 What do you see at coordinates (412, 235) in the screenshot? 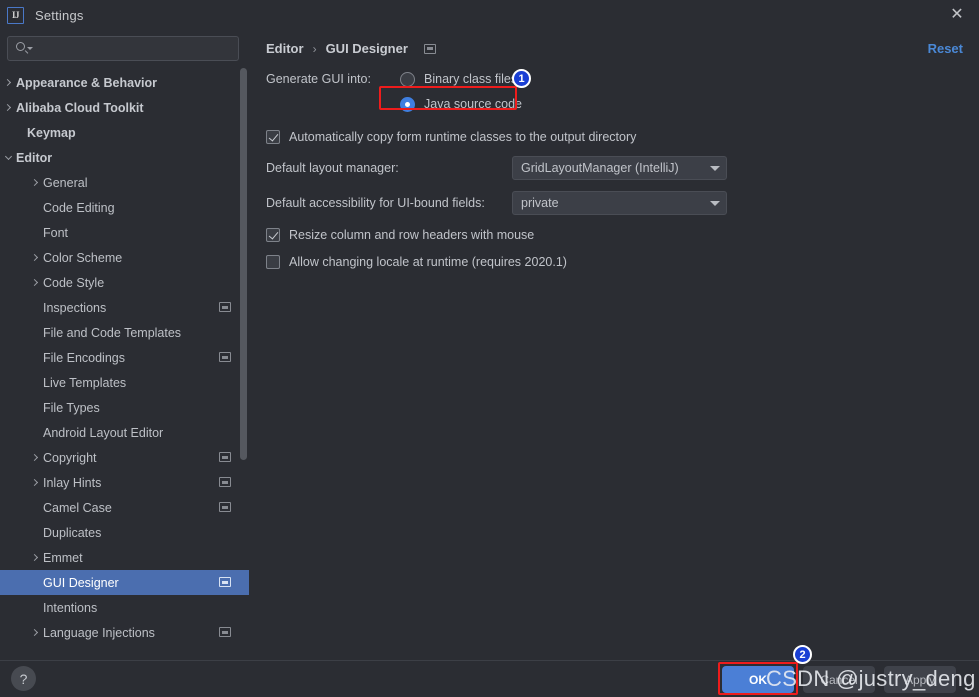
I see `resize-headers-label: Resize column and row headers with mouse` at bounding box center [412, 235].